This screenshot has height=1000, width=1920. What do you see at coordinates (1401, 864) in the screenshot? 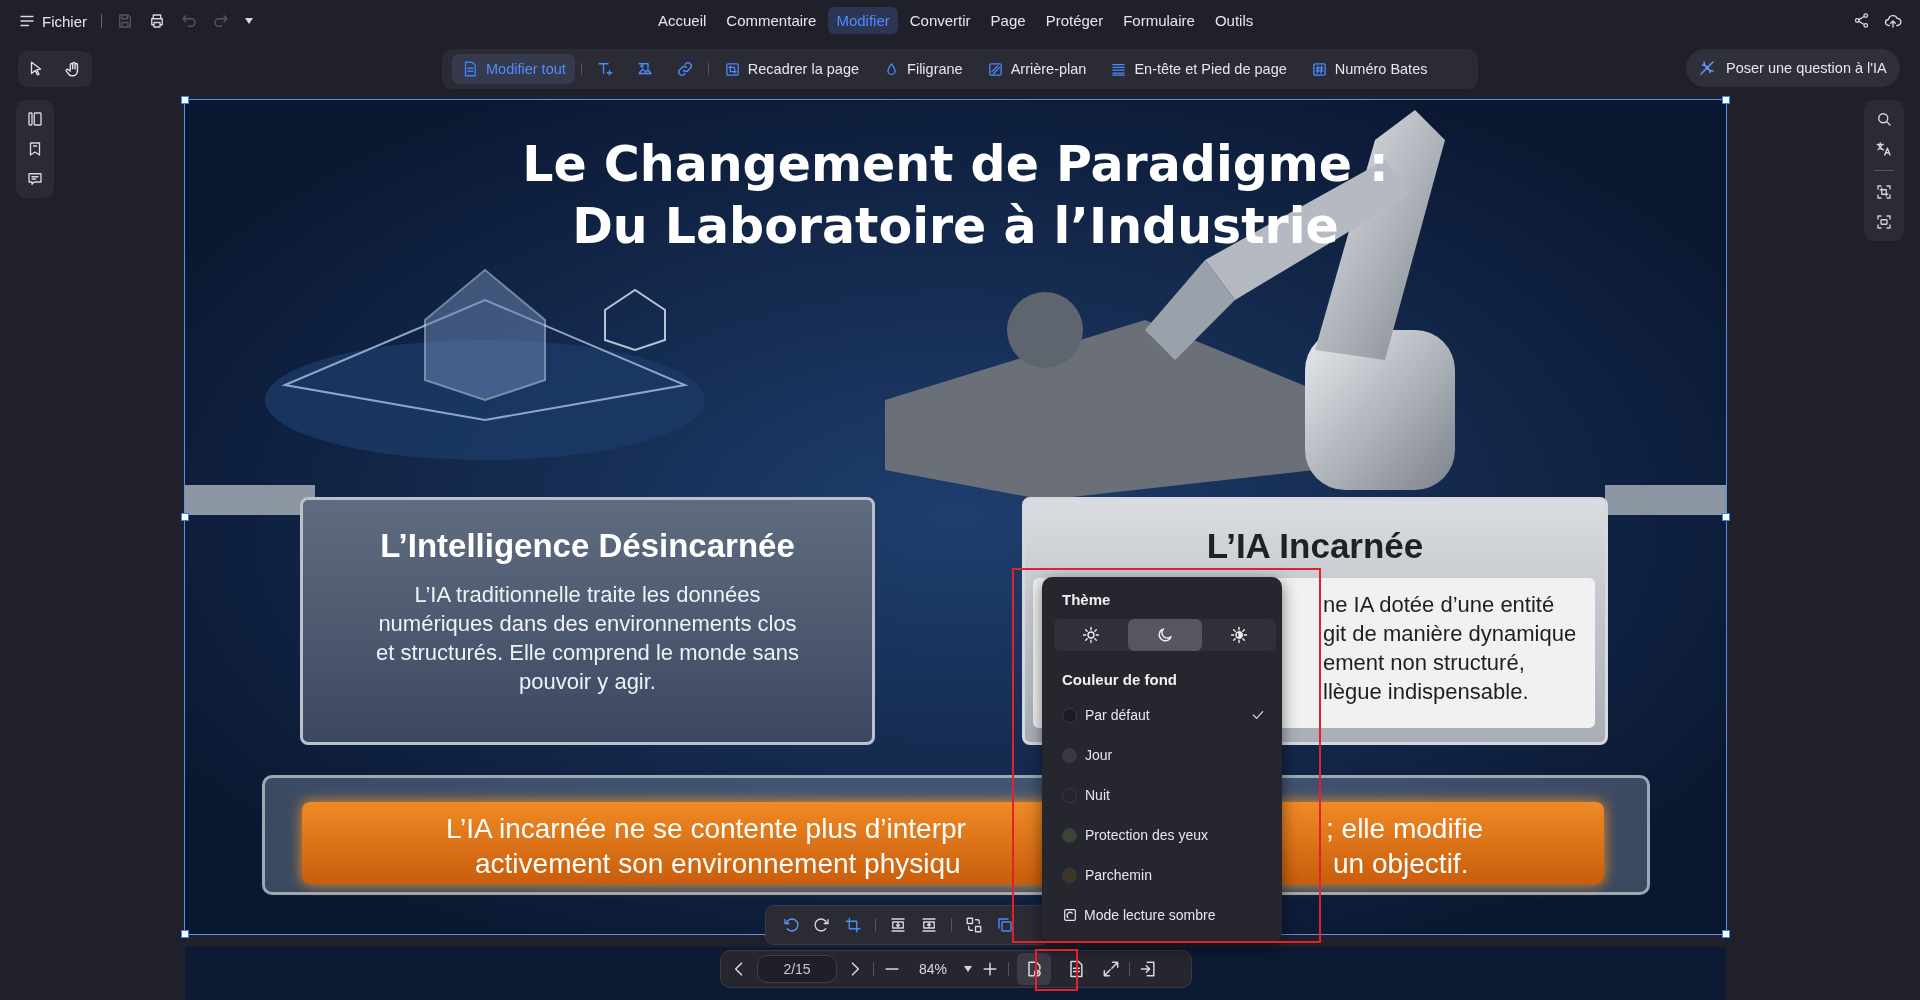
I see `banner-text: un objectif.` at bounding box center [1401, 864].